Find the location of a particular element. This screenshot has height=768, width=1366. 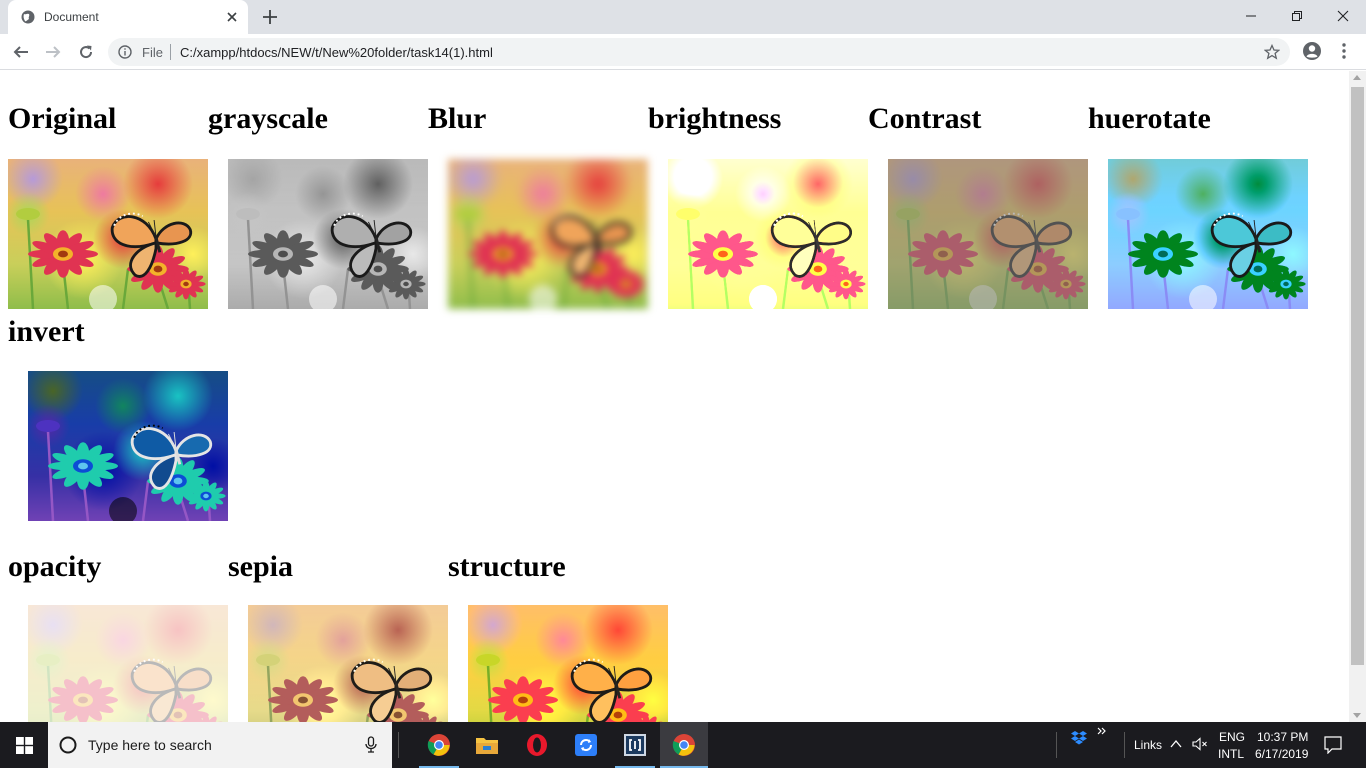

volume-muted-icon is located at coordinates (1200, 744).